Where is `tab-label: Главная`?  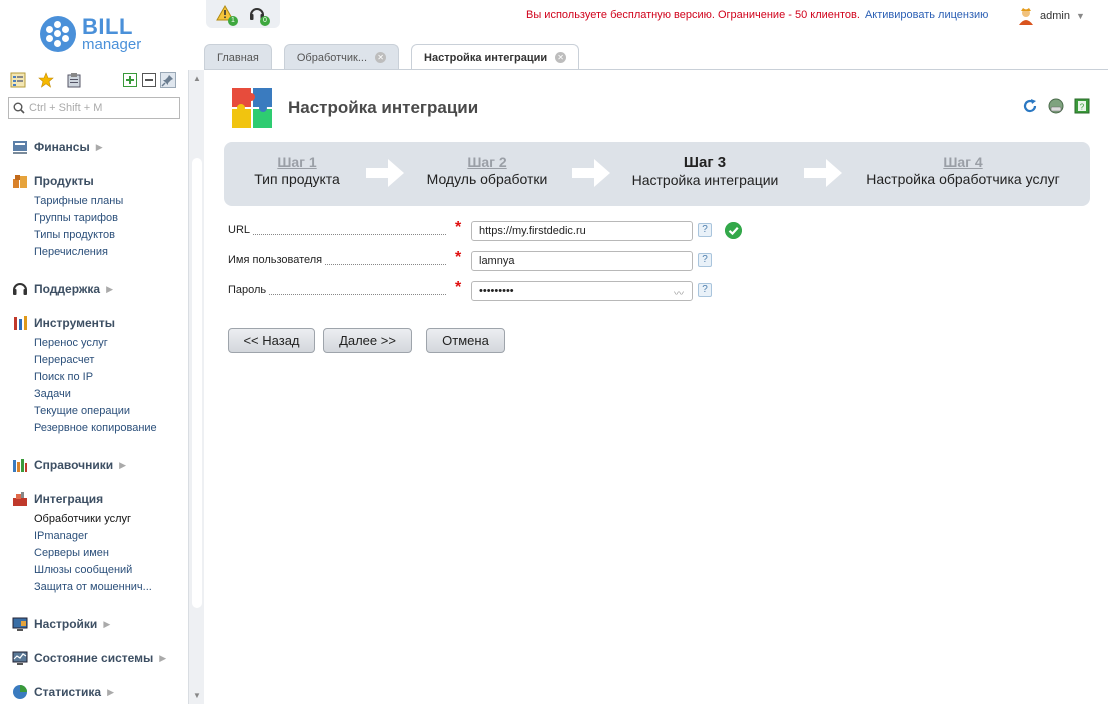
tab-label: Главная is located at coordinates (238, 57).